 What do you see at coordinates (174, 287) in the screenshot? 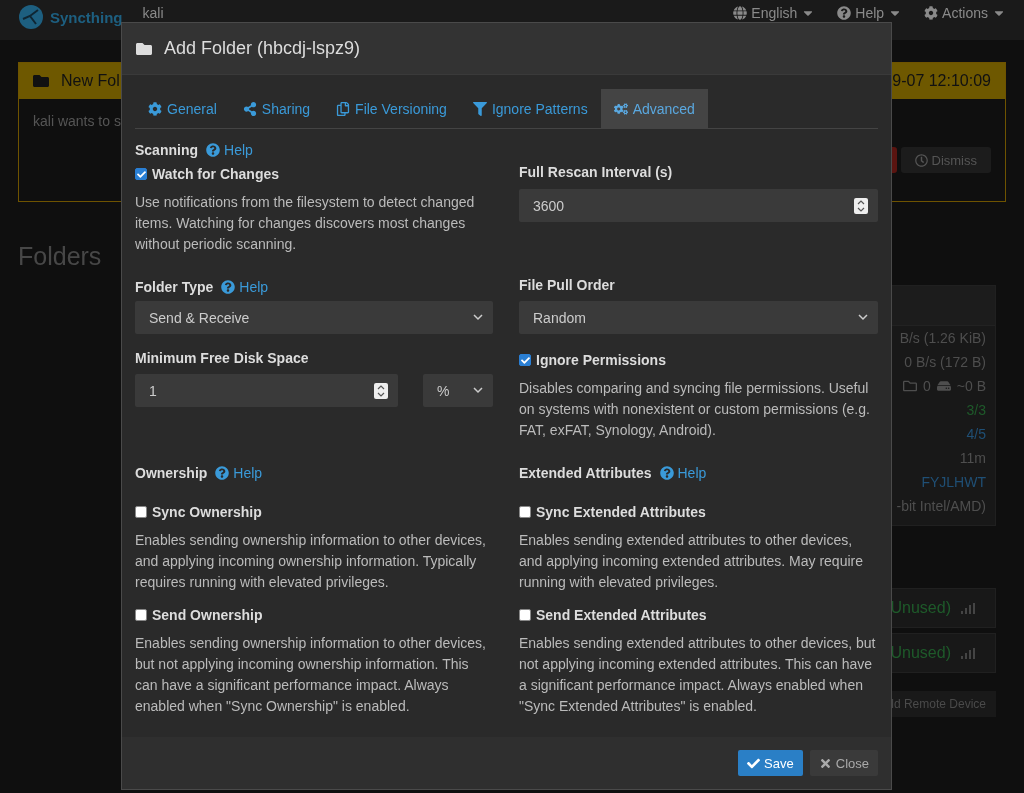
I see `section-heading: Folder Type` at bounding box center [174, 287].